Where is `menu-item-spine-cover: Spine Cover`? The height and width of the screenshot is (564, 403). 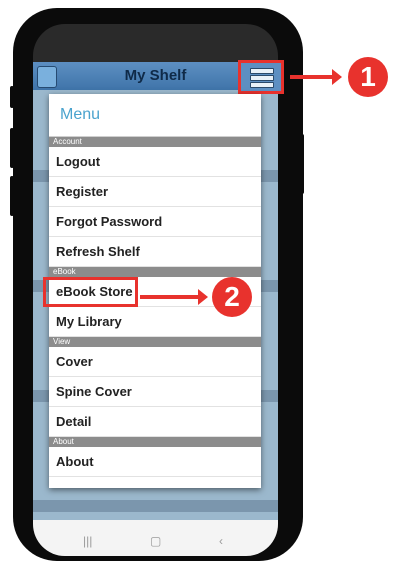 menu-item-spine-cover: Spine Cover is located at coordinates (155, 392).